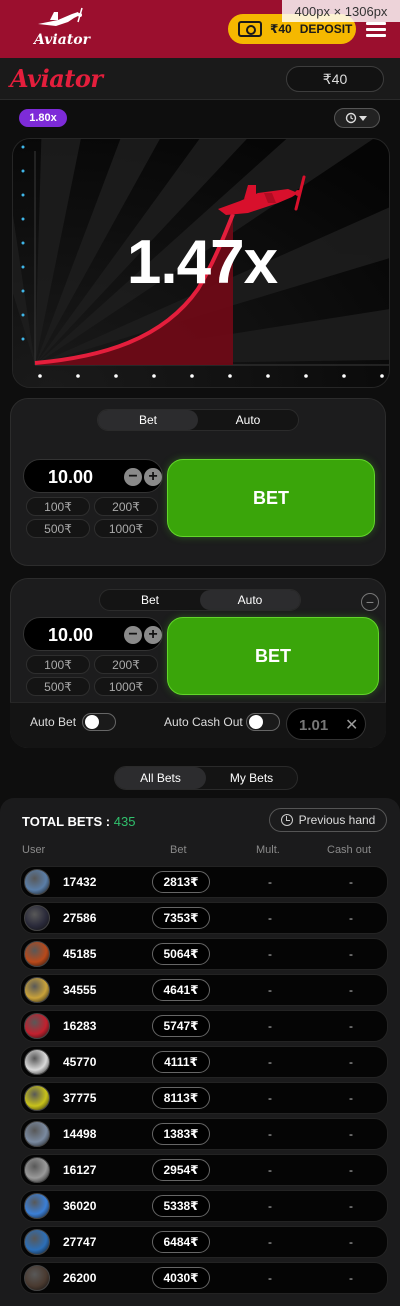  Describe the element at coordinates (34, 850) in the screenshot. I see `column-user: User` at that location.